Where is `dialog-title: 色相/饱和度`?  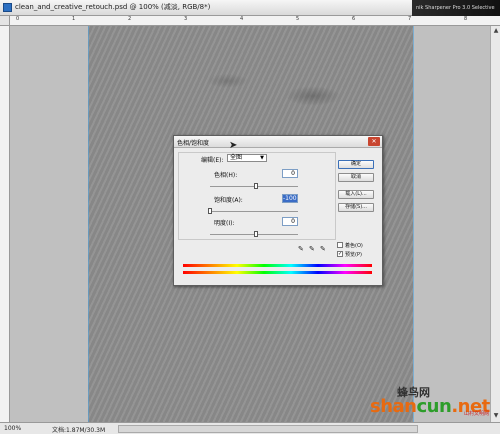 dialog-title: 色相/饱和度 is located at coordinates (193, 143).